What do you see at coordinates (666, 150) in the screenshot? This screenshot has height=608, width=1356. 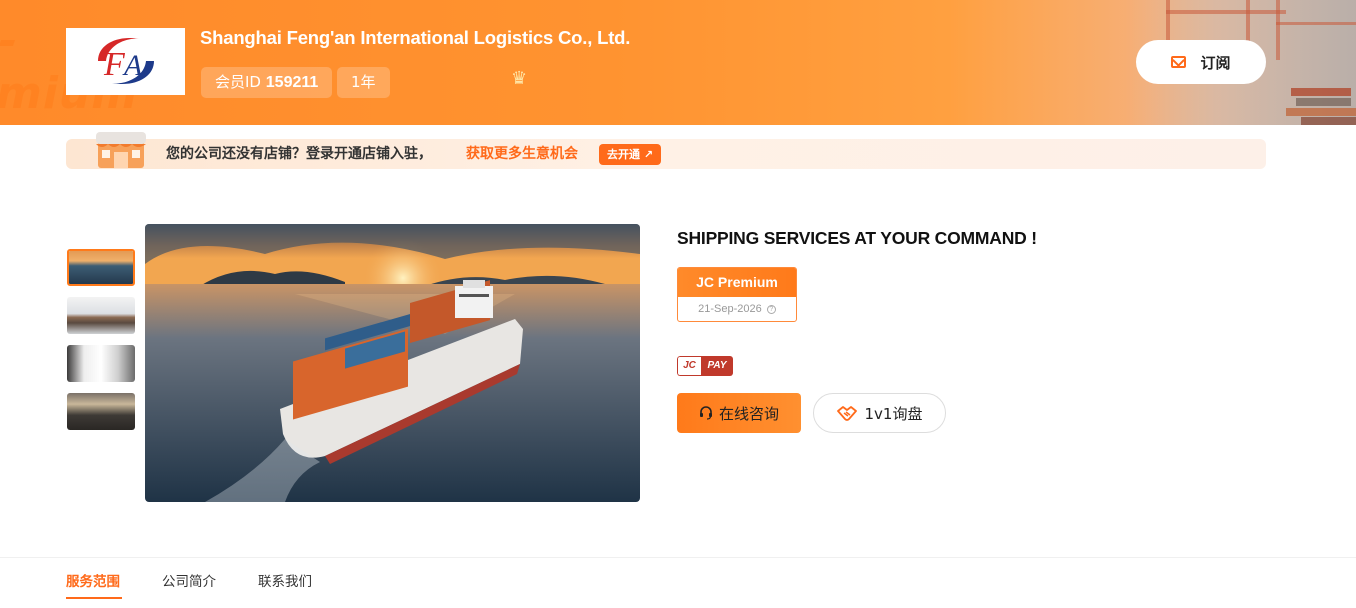 I see `open-store-notice: 您的公司还没有店铺？登录开通店铺入驻， 获取更多生意机会 去开通 ↗` at bounding box center [666, 150].